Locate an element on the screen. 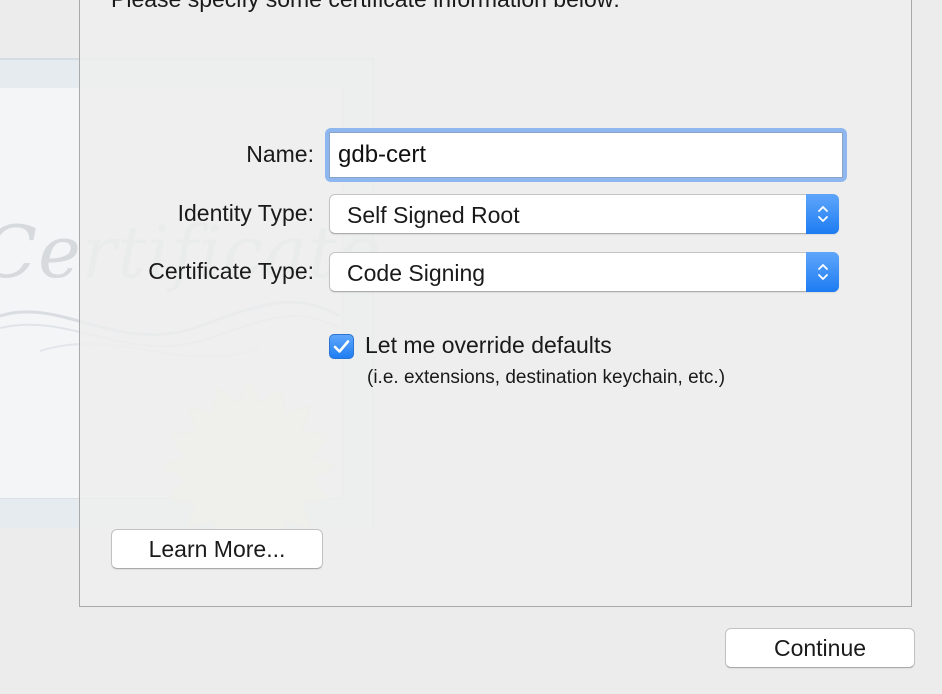  name-input is located at coordinates (586, 155).